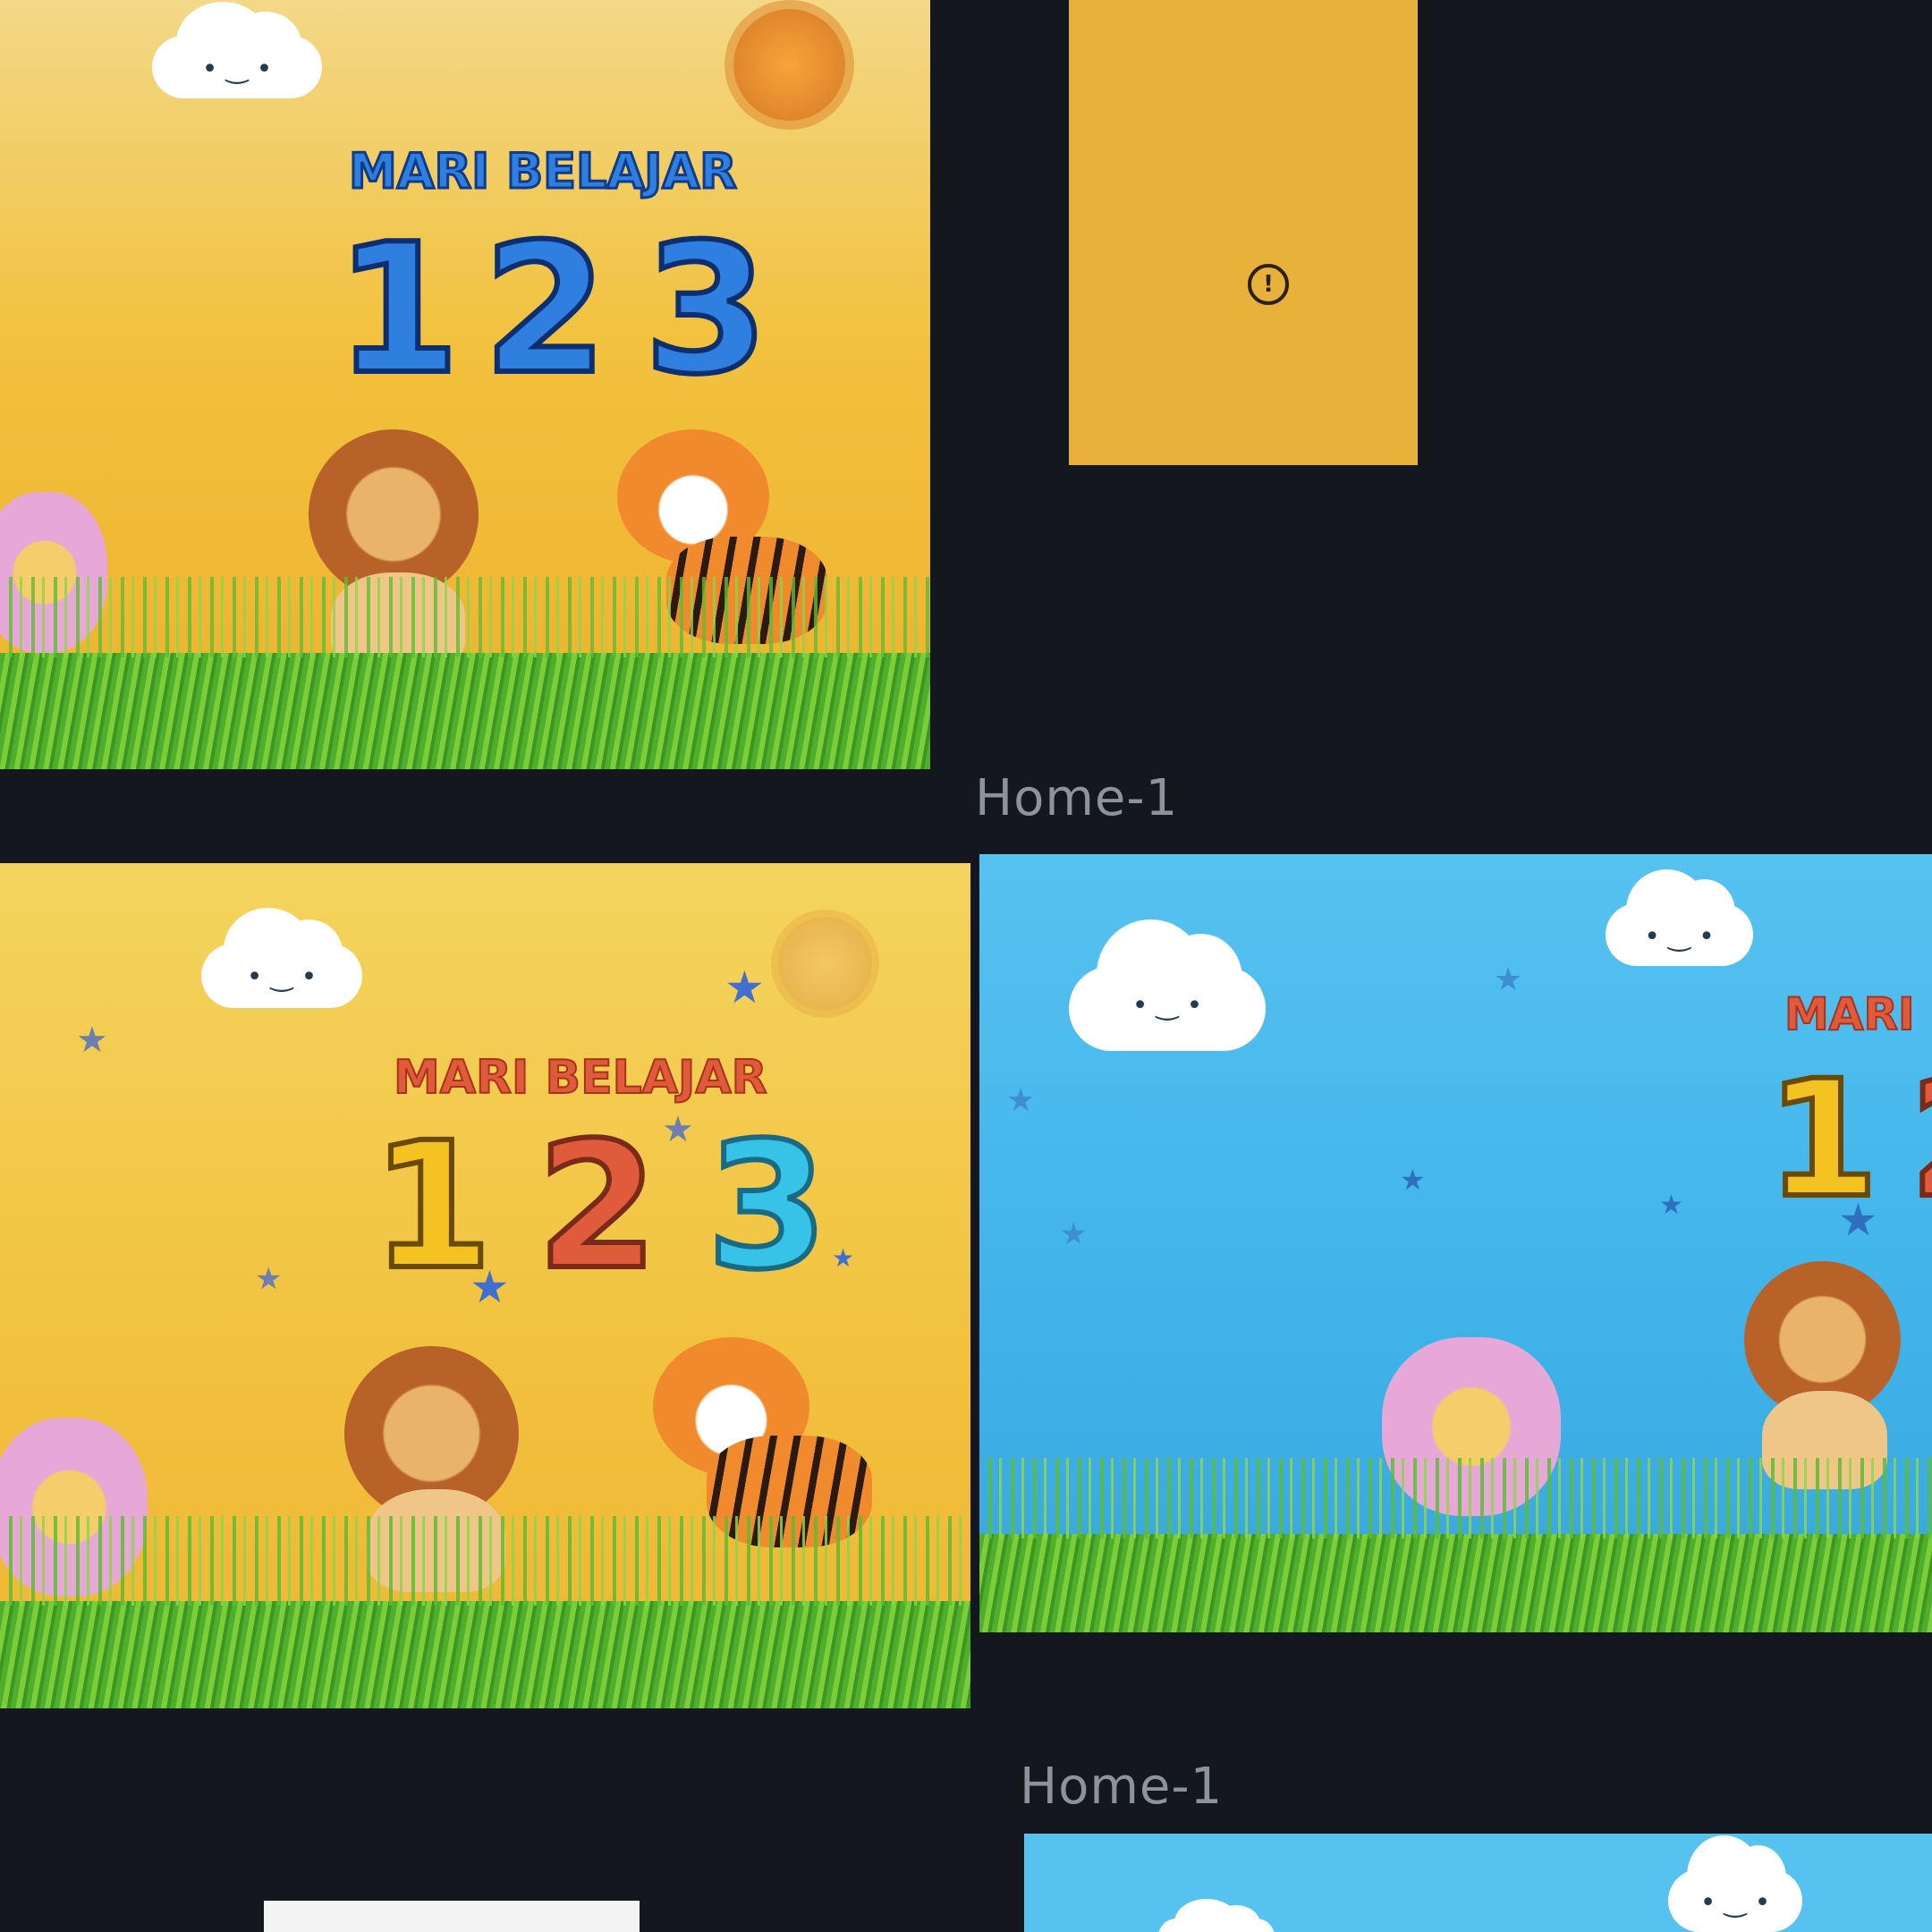 The image size is (1932, 1932). Describe the element at coordinates (1216, 1915) in the screenshot. I see `cloud-illustration` at that location.